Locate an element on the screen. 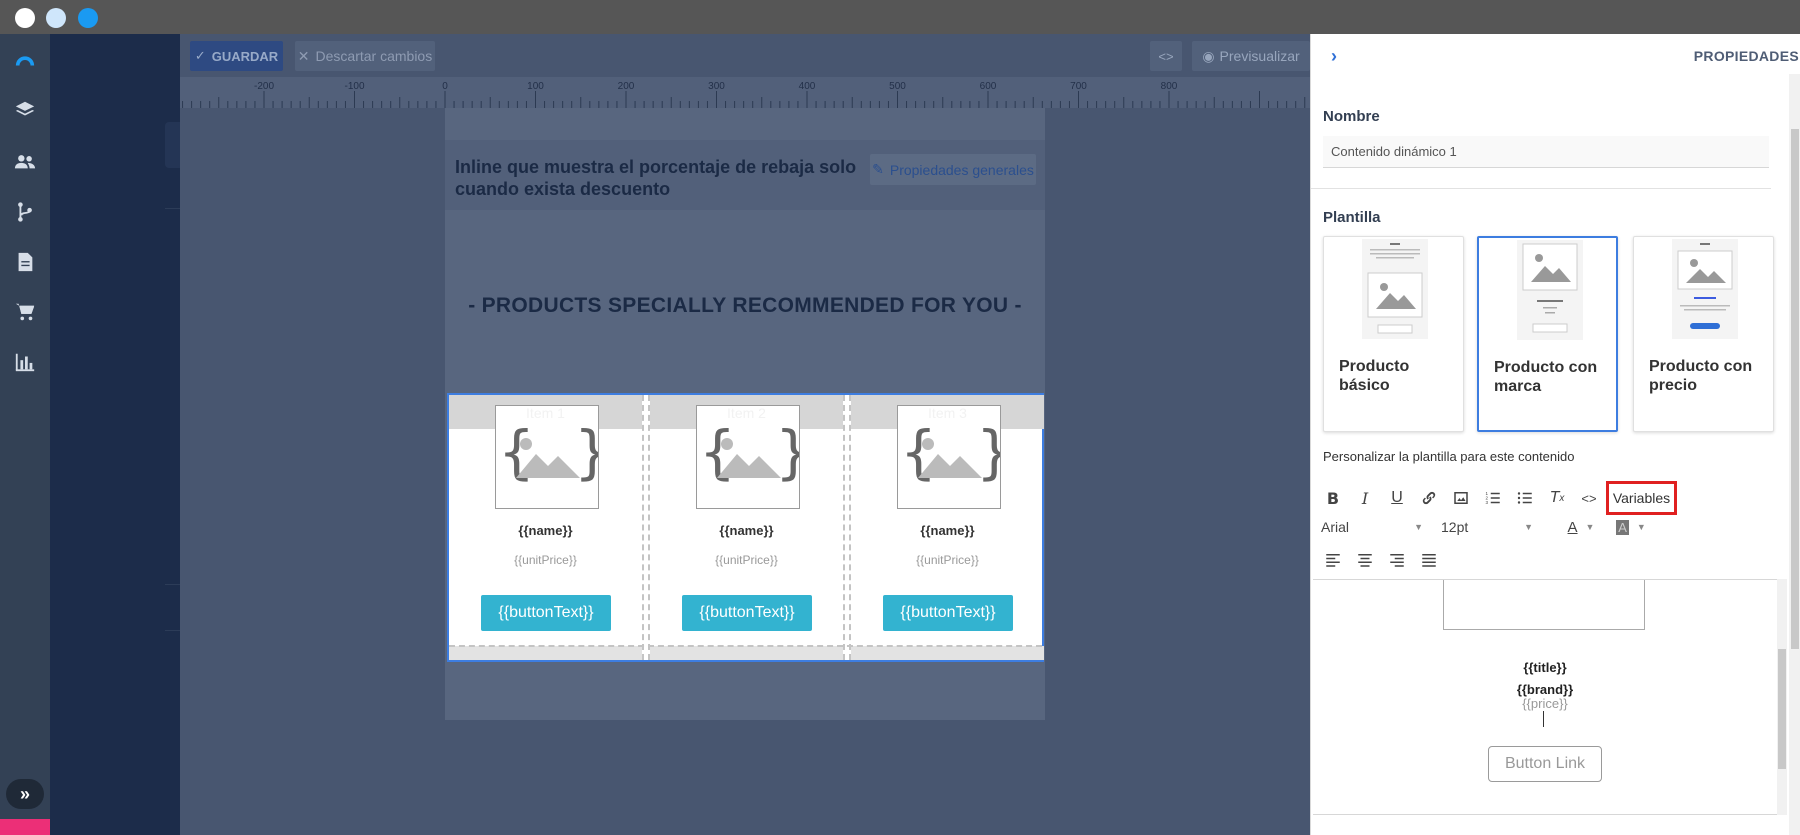 The width and height of the screenshot is (1800, 835). template-card-brand: Producto con marca is located at coordinates (1547, 334).